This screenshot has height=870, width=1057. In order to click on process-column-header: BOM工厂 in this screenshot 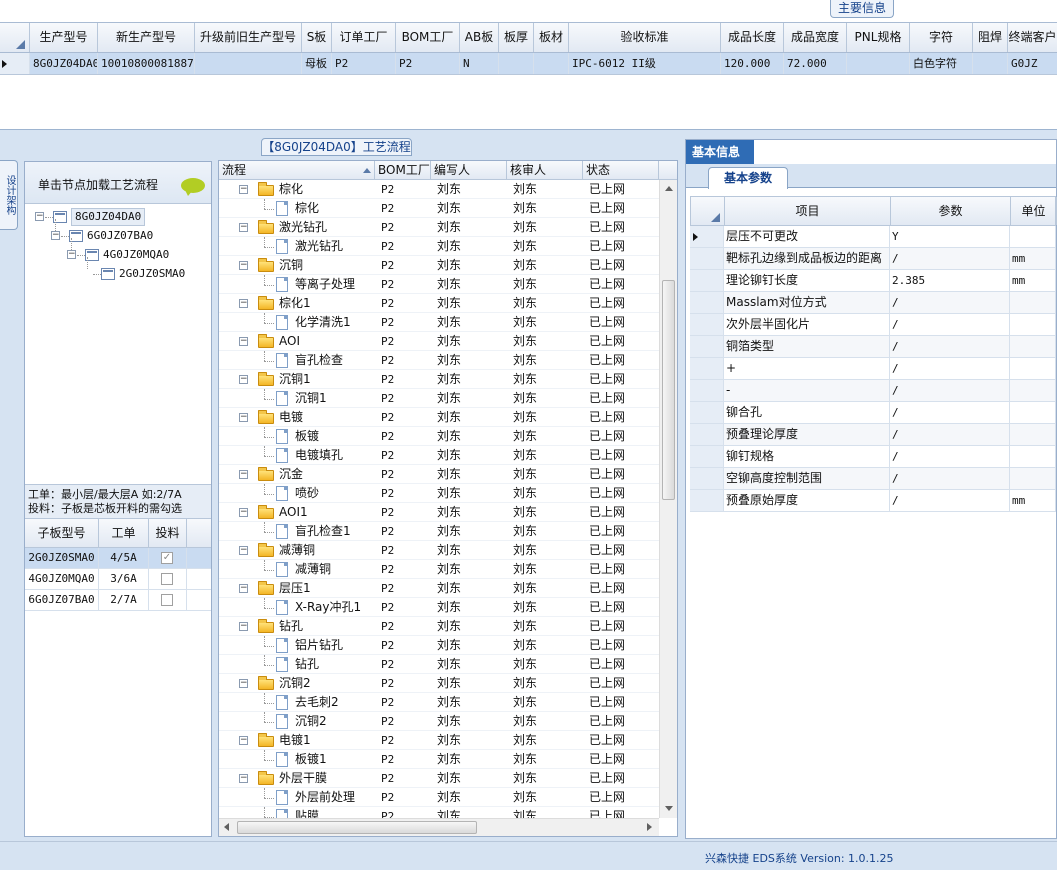, I will do `click(403, 170)`.